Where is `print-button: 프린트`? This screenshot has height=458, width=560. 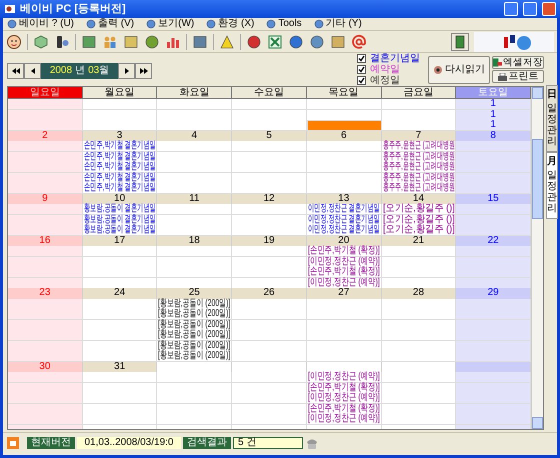 print-button: 프린트 is located at coordinates (518, 76).